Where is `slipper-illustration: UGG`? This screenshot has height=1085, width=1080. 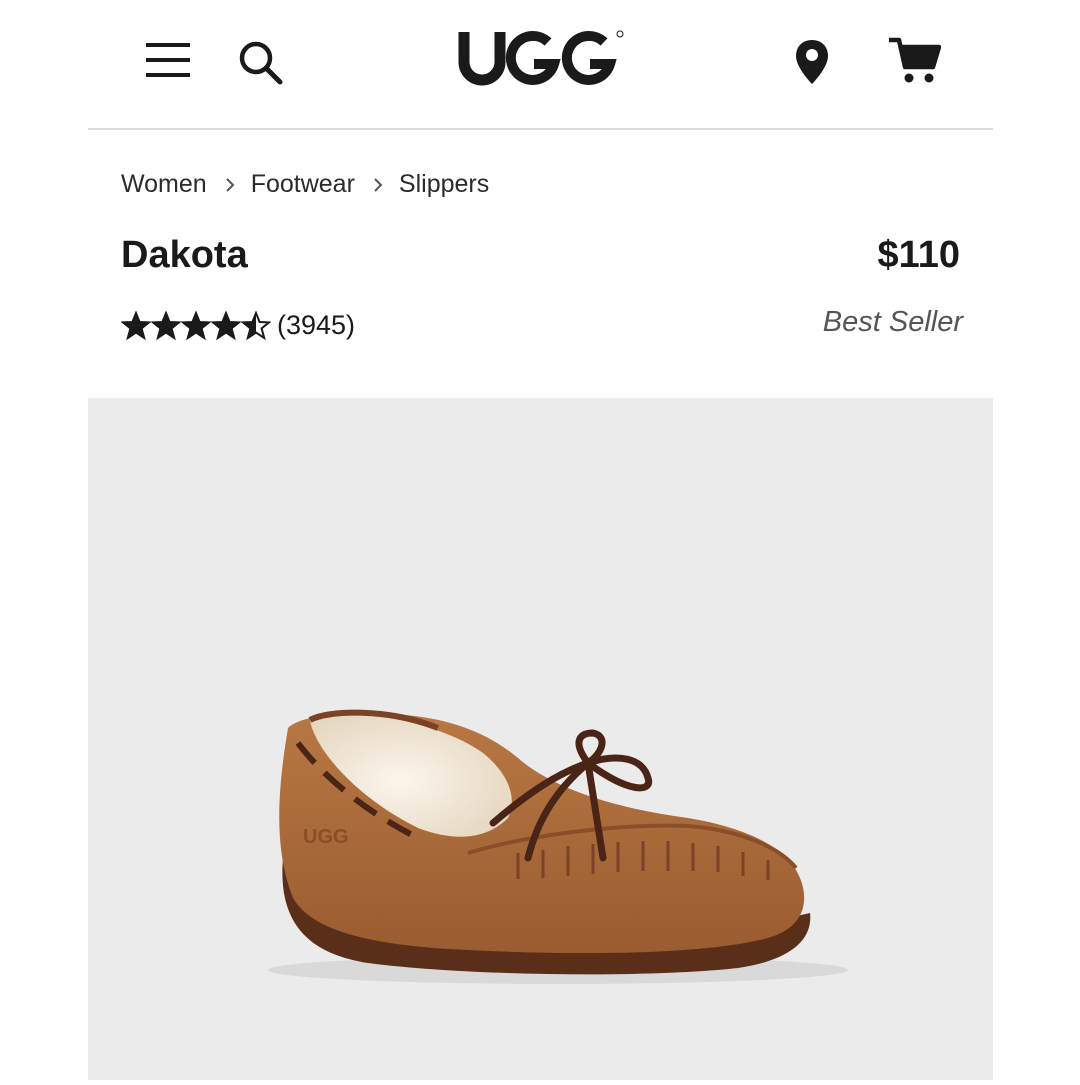
slipper-illustration: UGG is located at coordinates (558, 846).